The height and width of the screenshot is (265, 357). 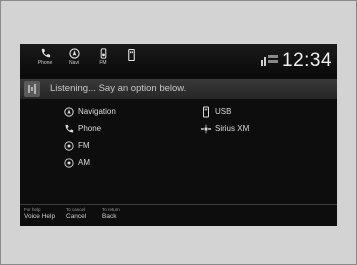 What do you see at coordinates (90, 128) in the screenshot?
I see `option-phone-label: Phone` at bounding box center [90, 128].